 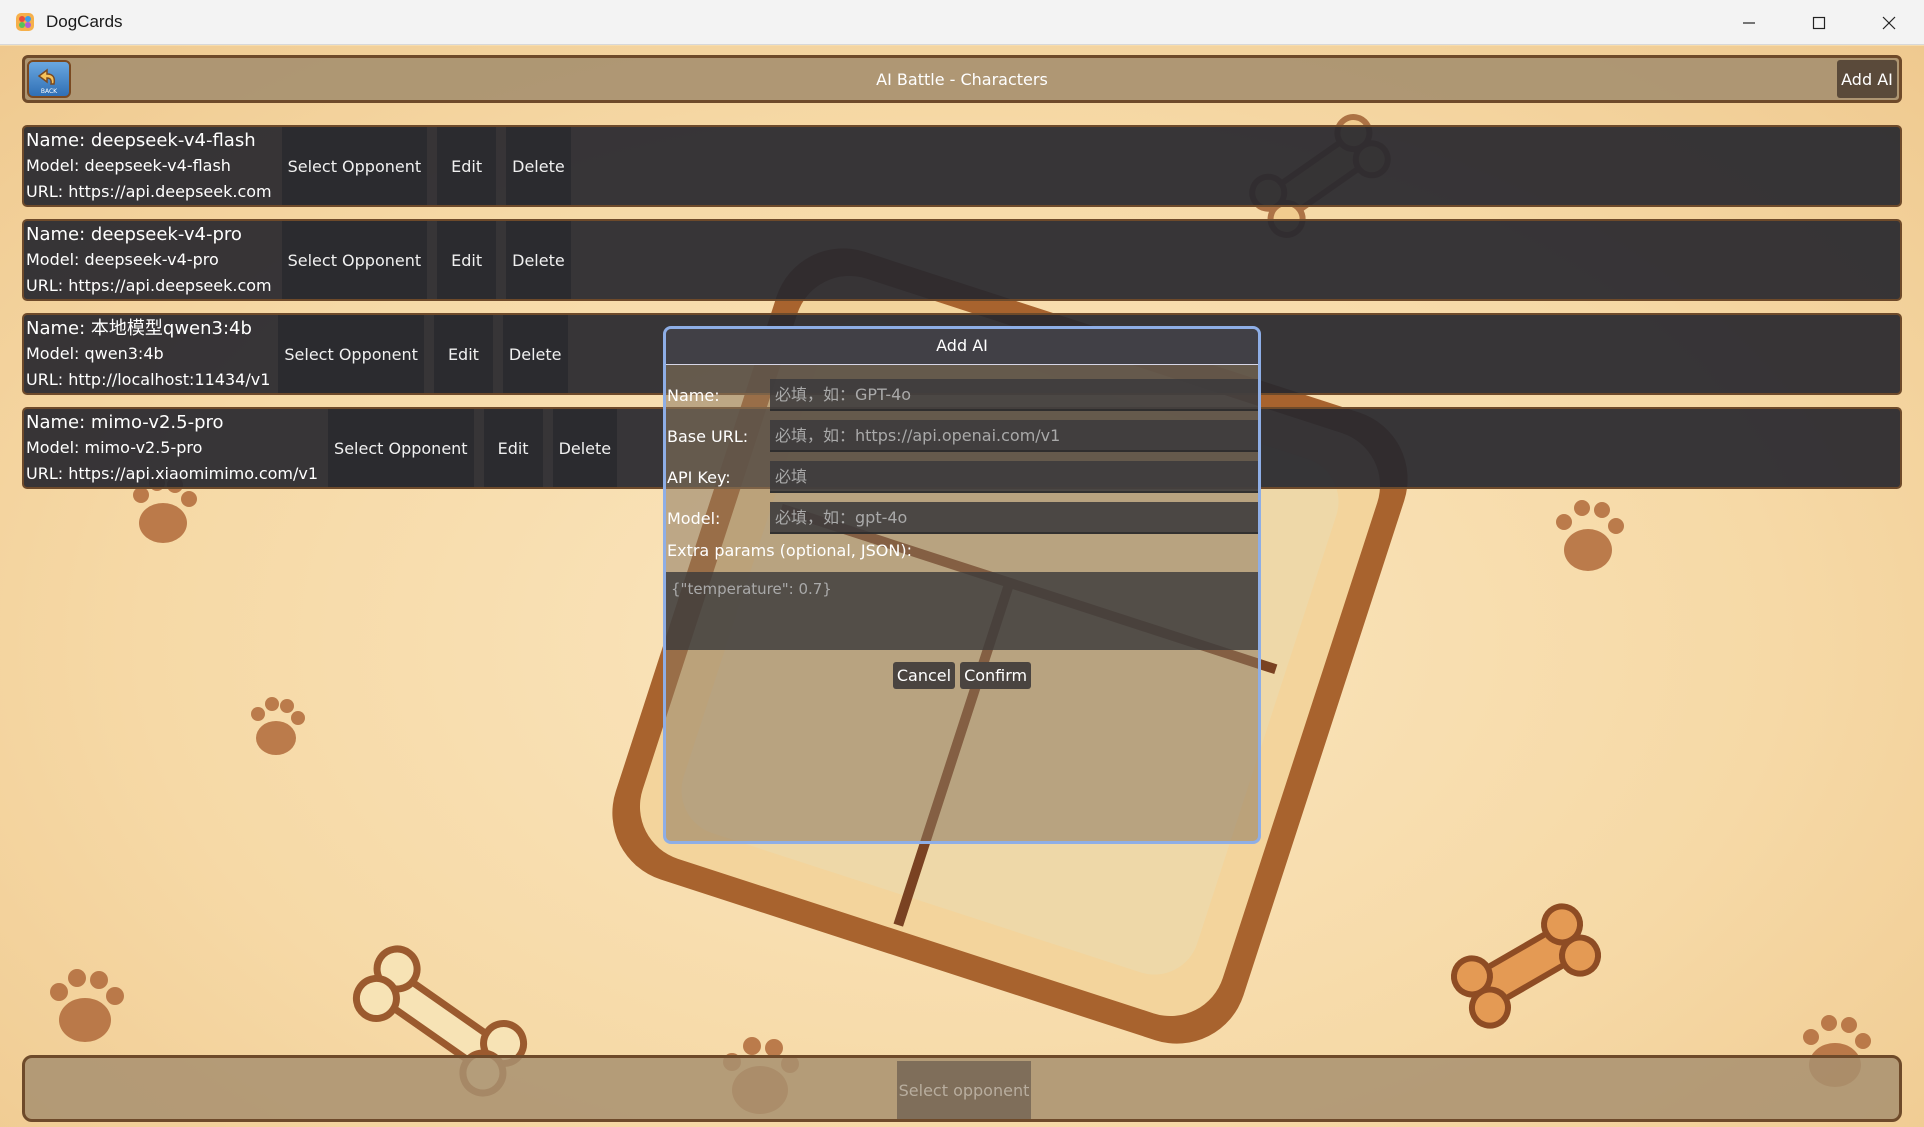 I want to click on model-field-row: Model:, so click(x=962, y=518).